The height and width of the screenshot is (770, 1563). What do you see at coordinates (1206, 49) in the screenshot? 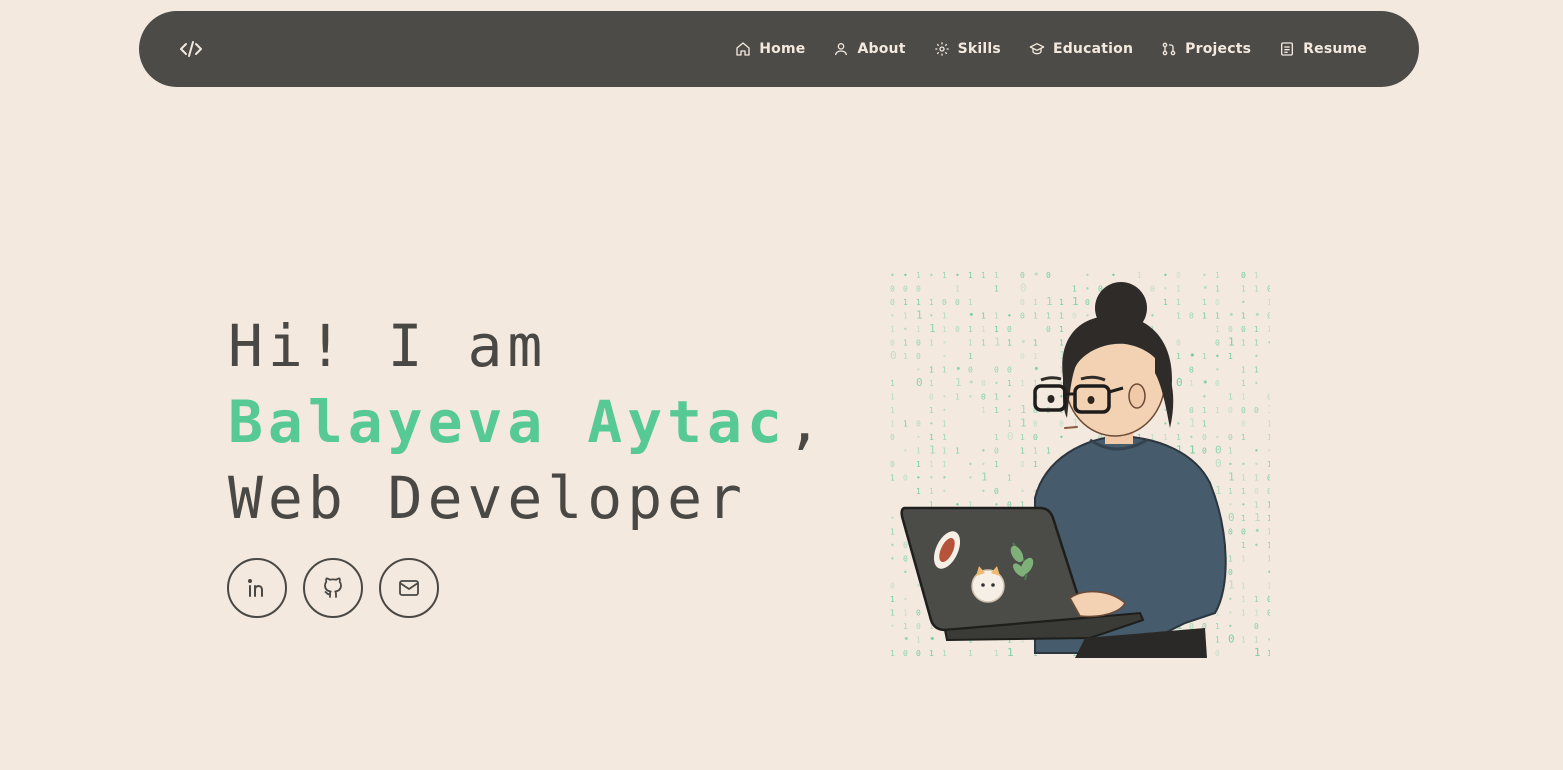
I see `nav-item-projects: Projects` at bounding box center [1206, 49].